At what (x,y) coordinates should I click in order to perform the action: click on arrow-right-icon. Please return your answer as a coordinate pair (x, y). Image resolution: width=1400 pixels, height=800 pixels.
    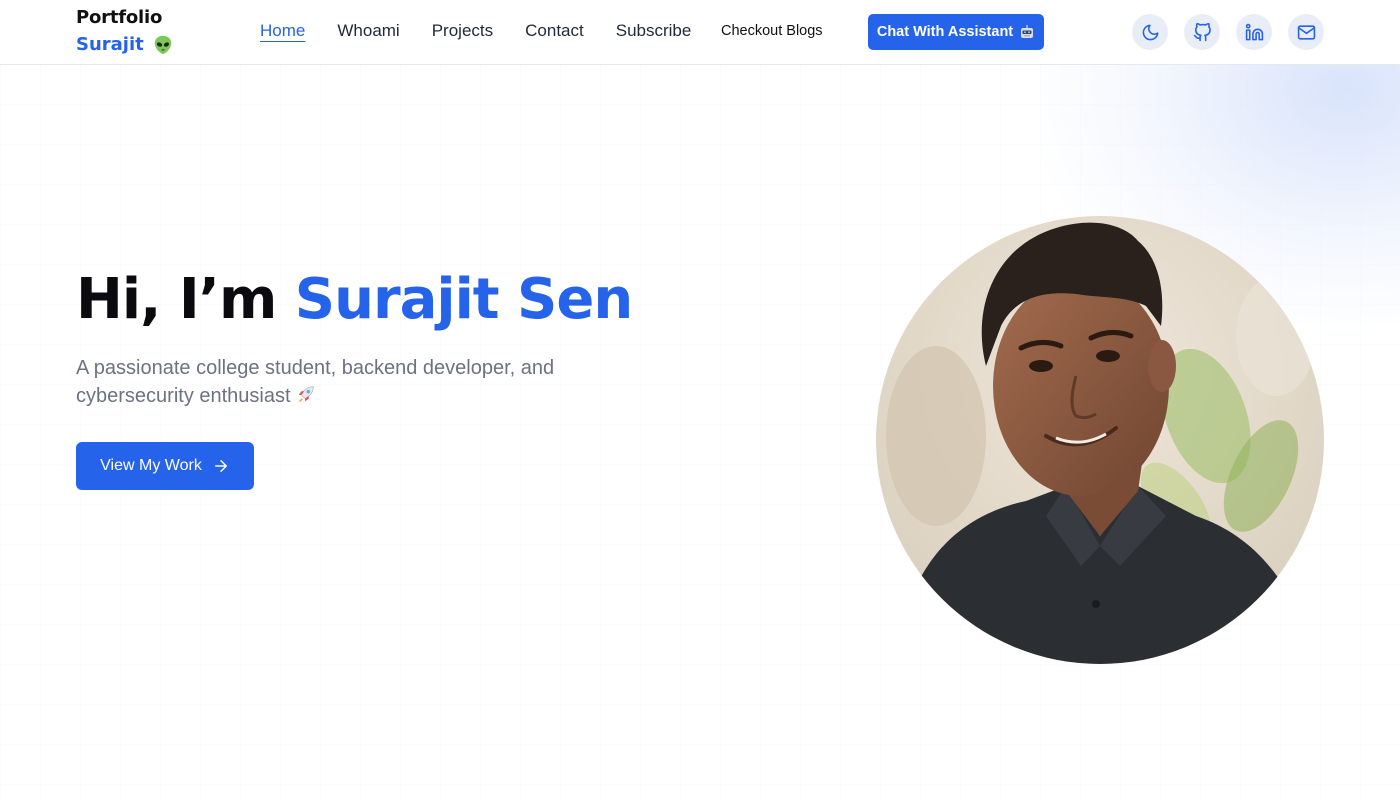
    Looking at the image, I should click on (220, 466).